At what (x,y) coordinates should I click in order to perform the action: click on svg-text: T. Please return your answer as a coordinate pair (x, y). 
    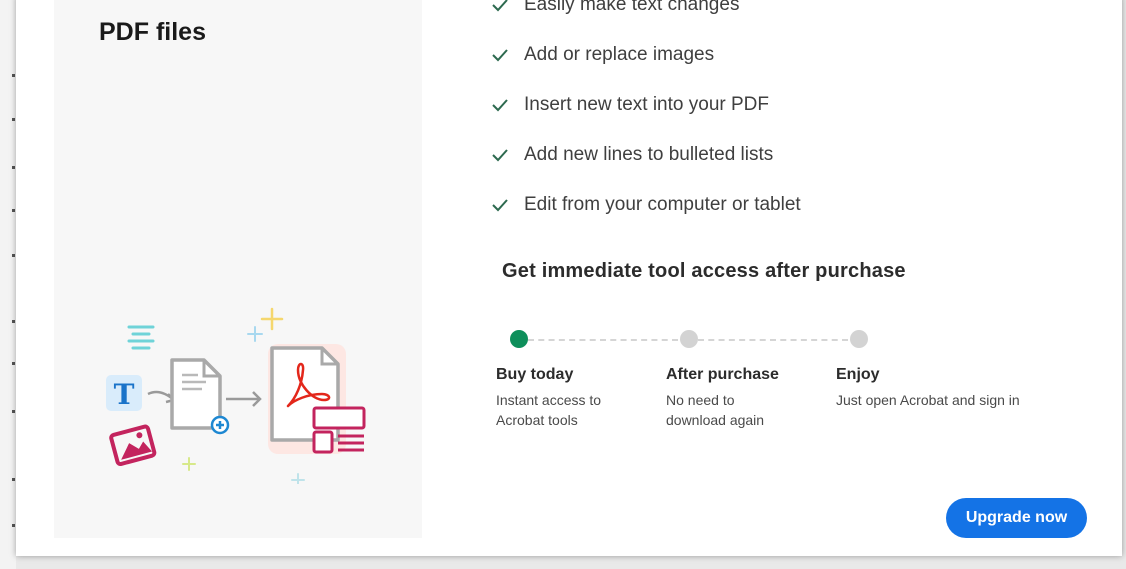
    Looking at the image, I should click on (124, 394).